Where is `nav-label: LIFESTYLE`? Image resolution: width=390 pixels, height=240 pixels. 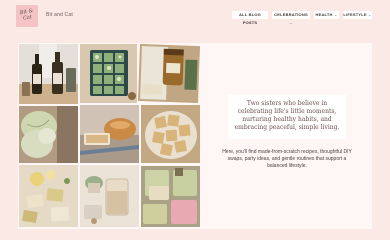
nav-label: LIFESTYLE is located at coordinates (355, 14).